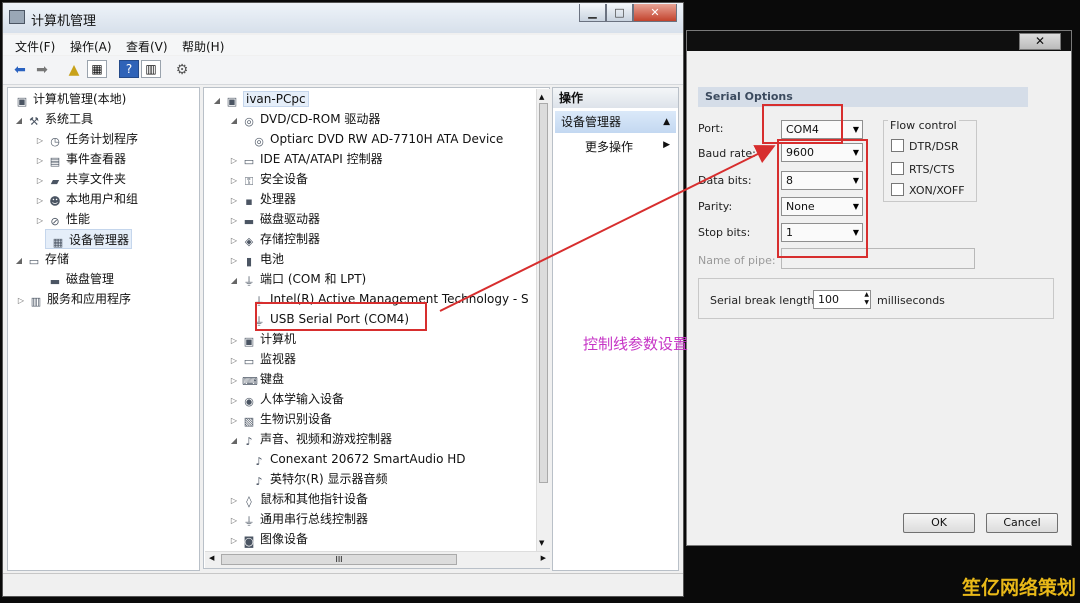 This screenshot has width=1080, height=603. I want to click on tools-icon: ⚒, so click(34, 121).